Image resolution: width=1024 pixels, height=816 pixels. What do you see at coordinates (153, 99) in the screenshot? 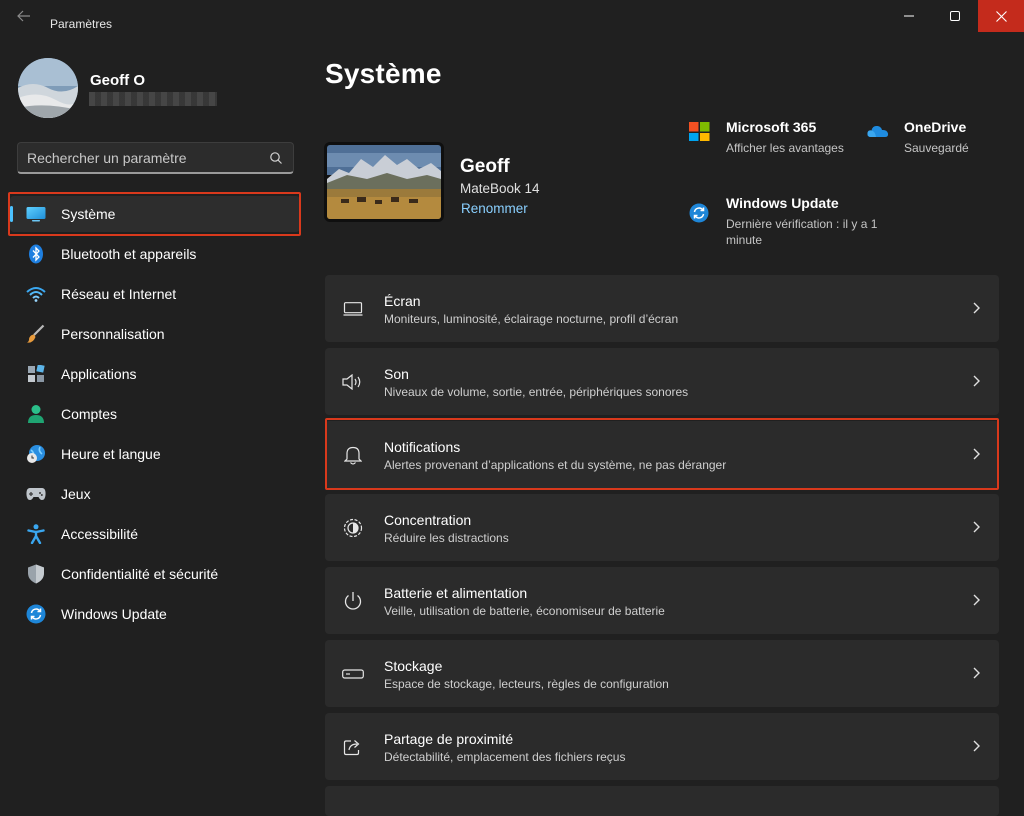
I see `user-email-redacted` at bounding box center [153, 99].